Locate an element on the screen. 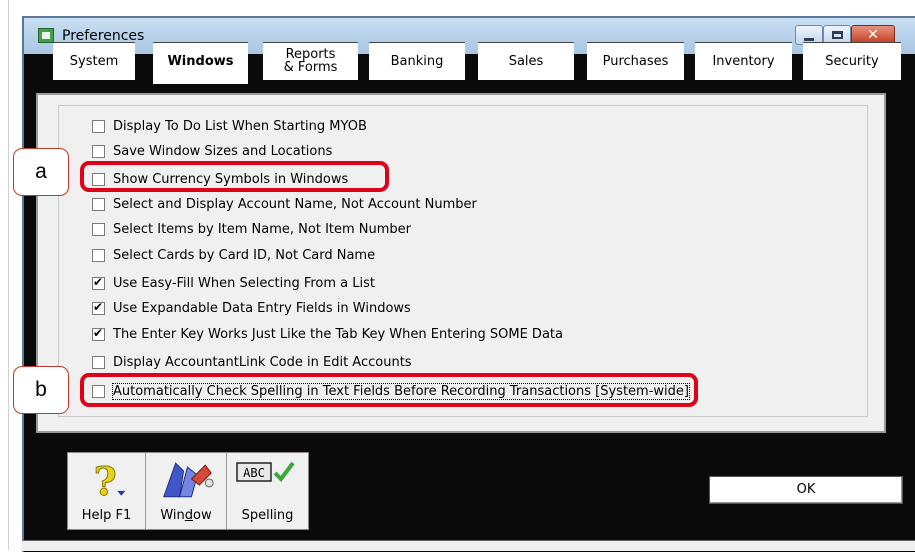 The height and width of the screenshot is (552, 915). tab-label: Purchases is located at coordinates (635, 61).